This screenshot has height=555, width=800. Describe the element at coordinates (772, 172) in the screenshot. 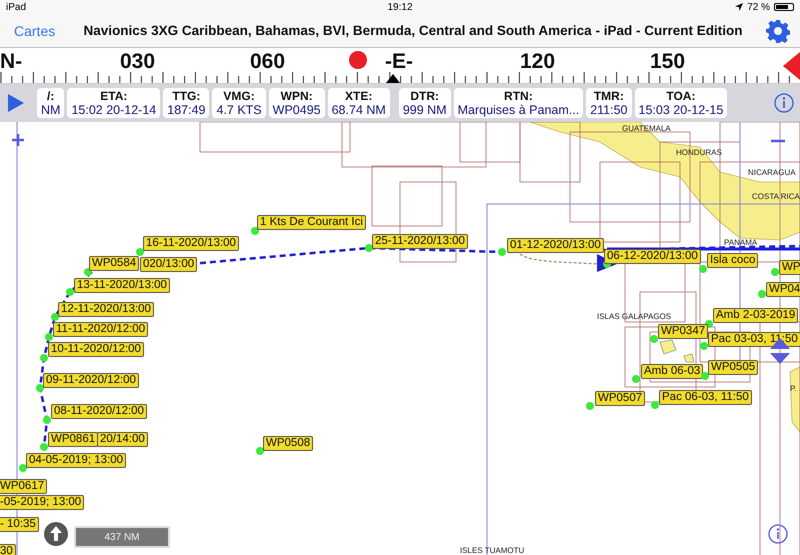

I see `place-name: NICARAGUA` at that location.